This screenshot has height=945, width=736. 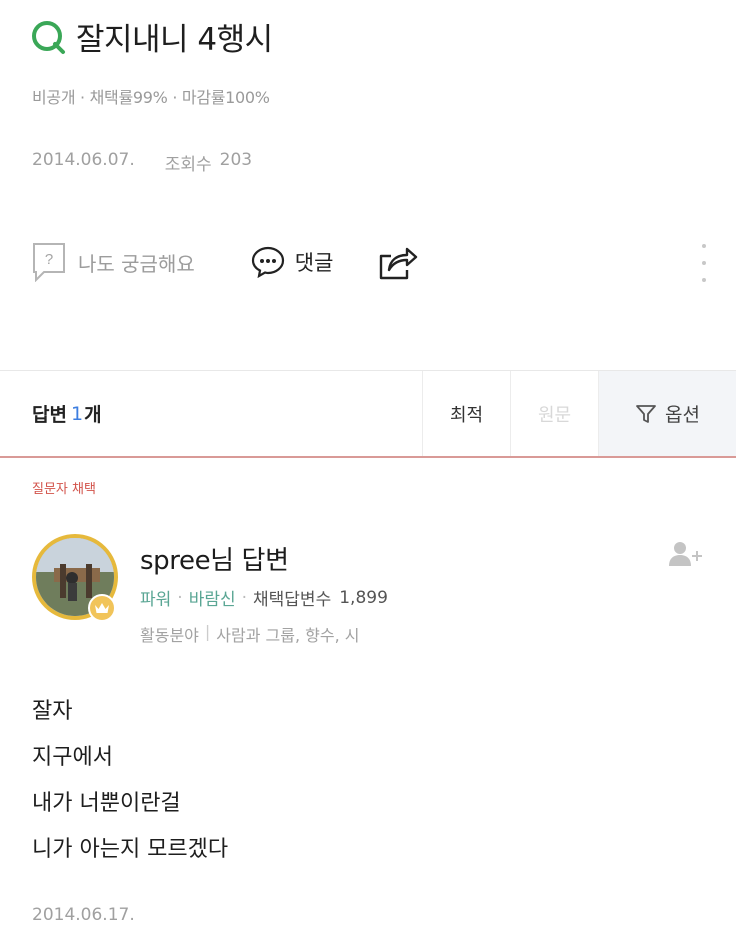 I want to click on answer-count-label: 답변, so click(x=49, y=415).